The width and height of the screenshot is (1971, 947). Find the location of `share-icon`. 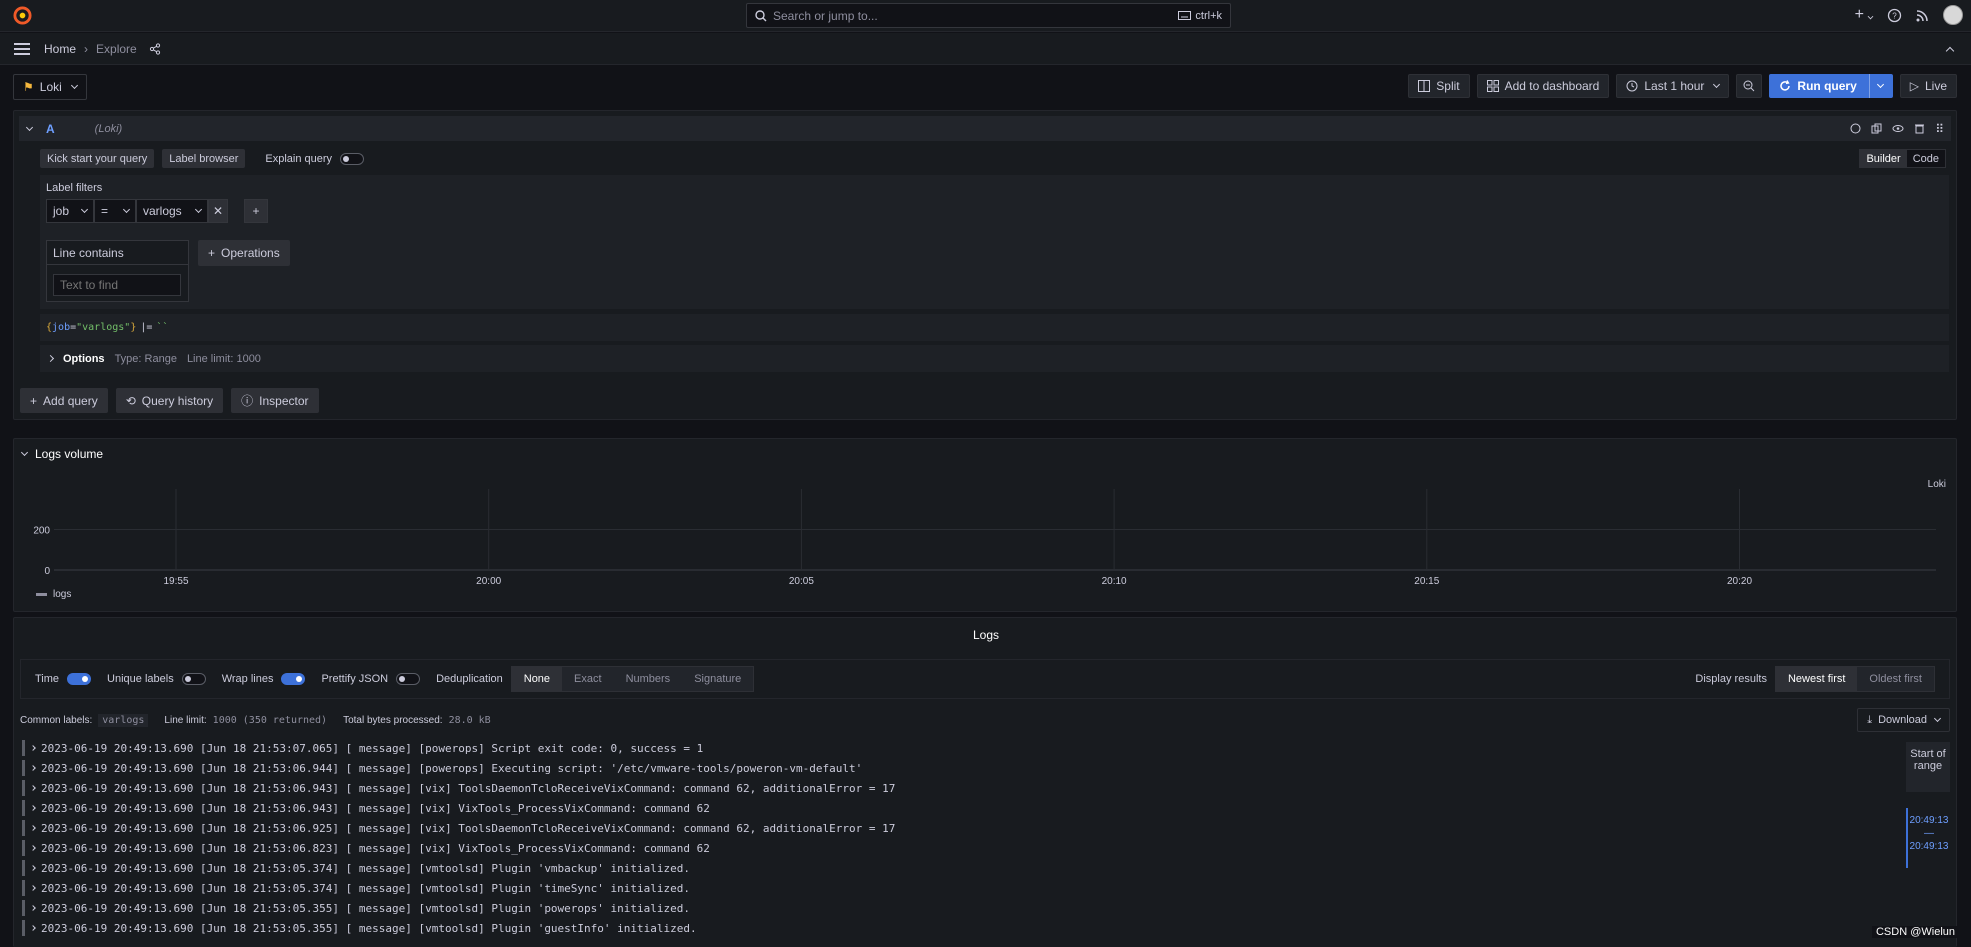

share-icon is located at coordinates (155, 48).